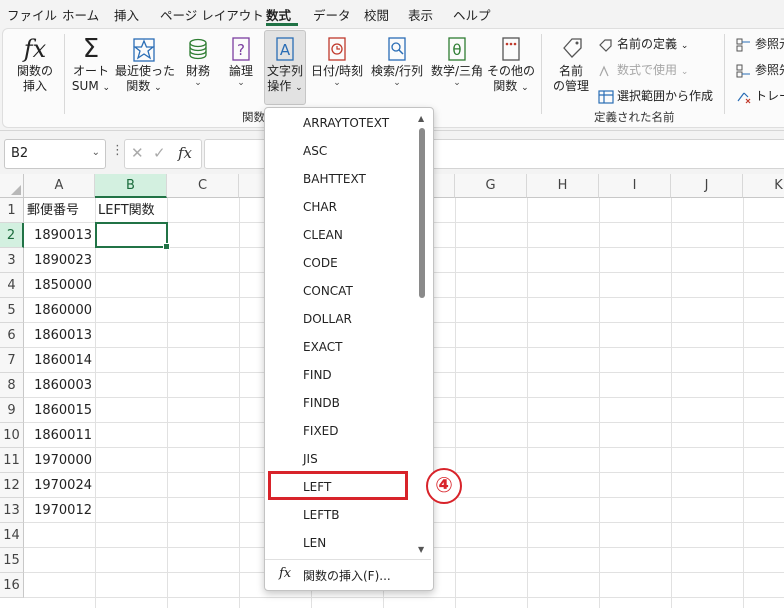 This screenshot has width=784, height=608. What do you see at coordinates (376, 14) in the screenshot?
I see `tab-review: 校閲` at bounding box center [376, 14].